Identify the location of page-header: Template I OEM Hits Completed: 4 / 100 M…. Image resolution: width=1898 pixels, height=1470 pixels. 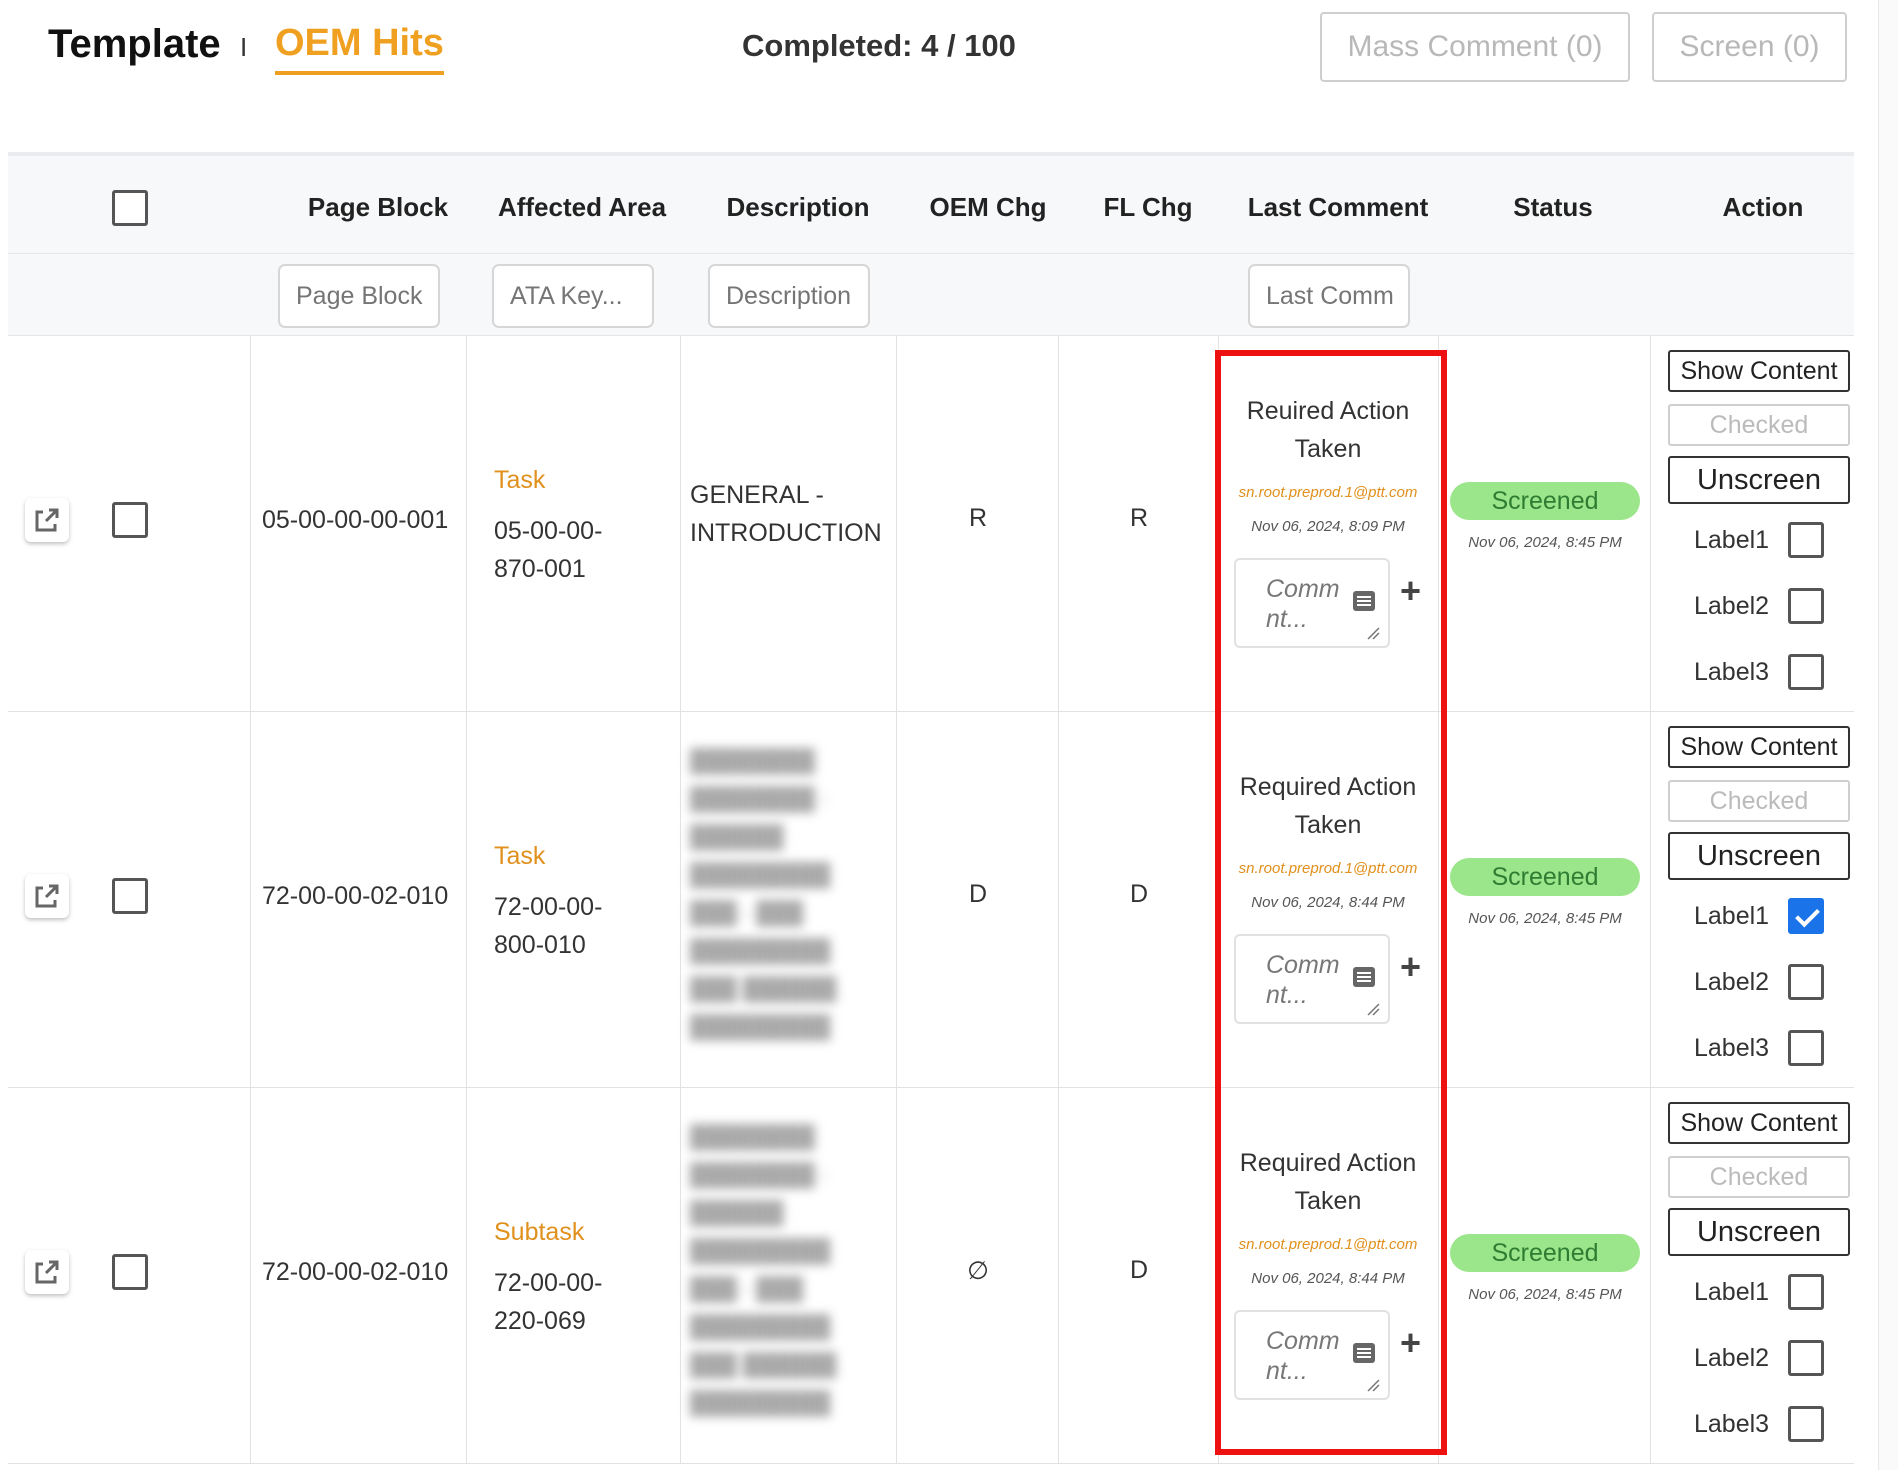
(949, 50).